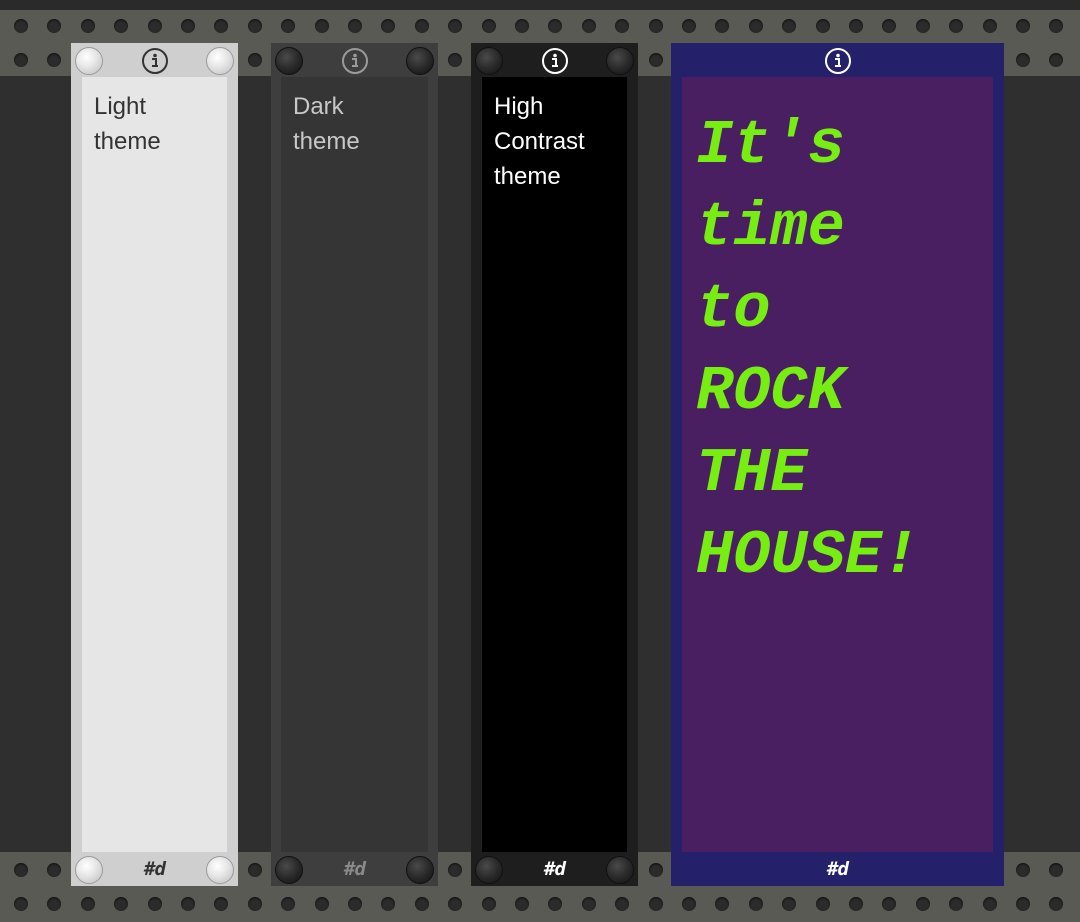 The image size is (1080, 922). What do you see at coordinates (540, 904) in the screenshot?
I see `rail-hole-row-lower` at bounding box center [540, 904].